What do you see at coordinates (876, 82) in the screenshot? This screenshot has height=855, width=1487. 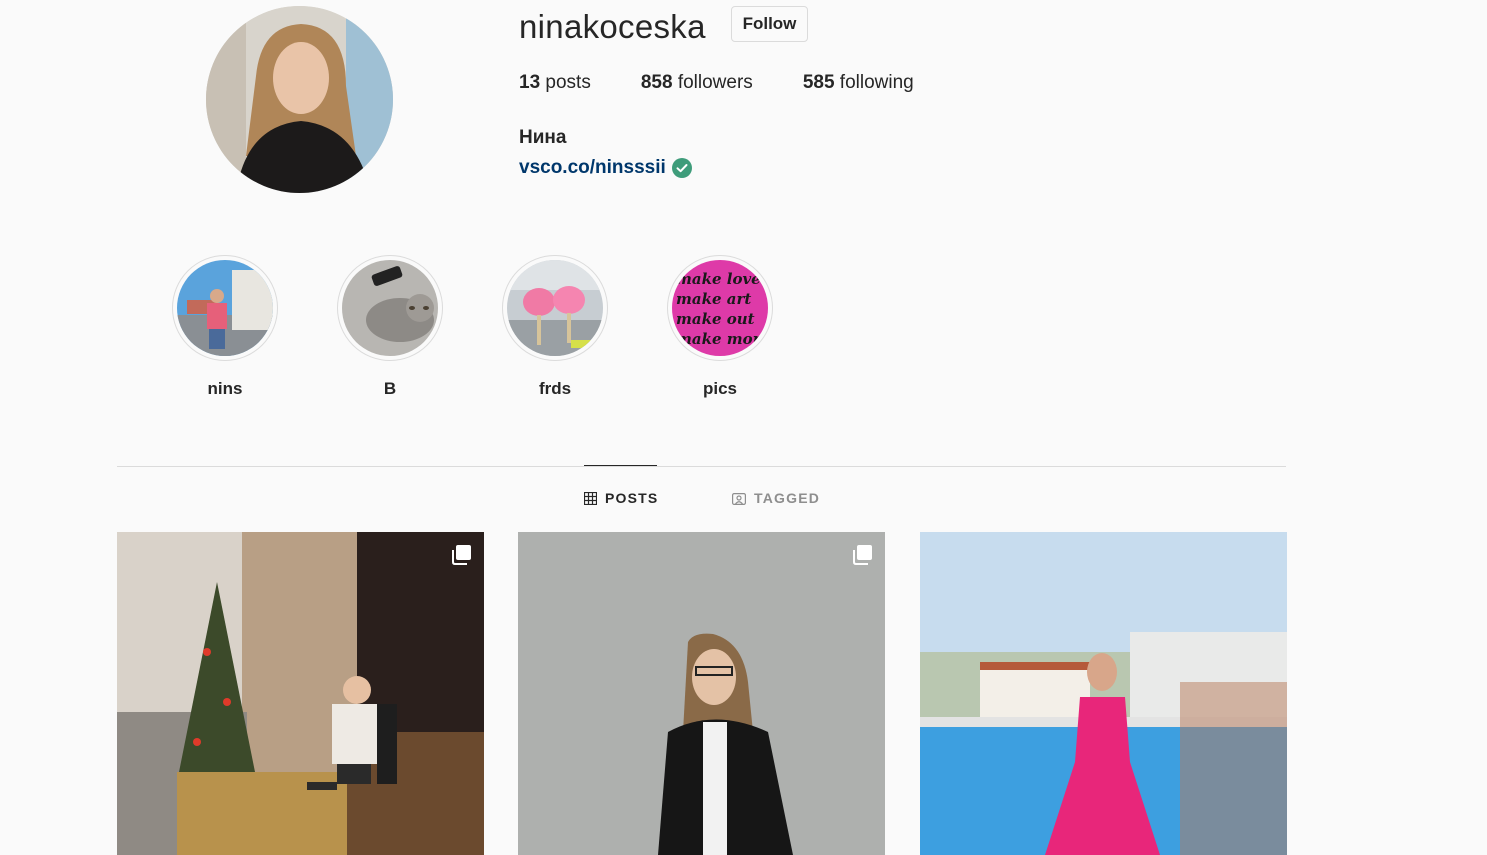 I see `following-label: following` at bounding box center [876, 82].